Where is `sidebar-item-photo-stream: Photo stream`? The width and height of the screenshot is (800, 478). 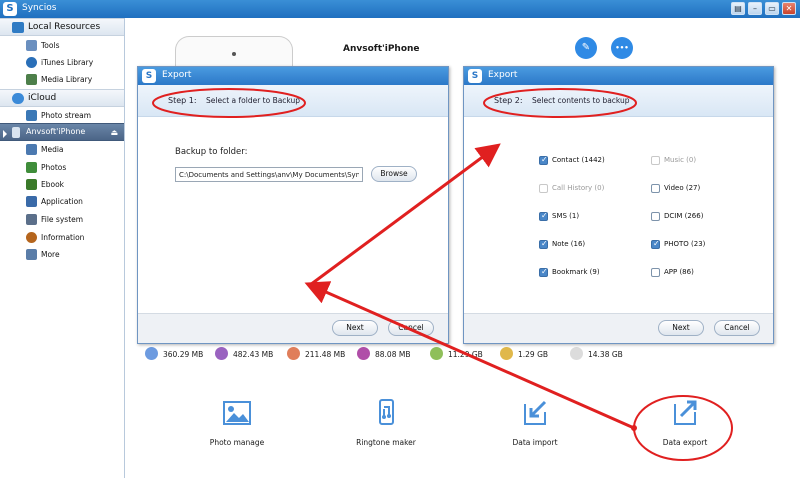
sidebar-item-photo-stream: Photo stream is located at coordinates (62, 115).